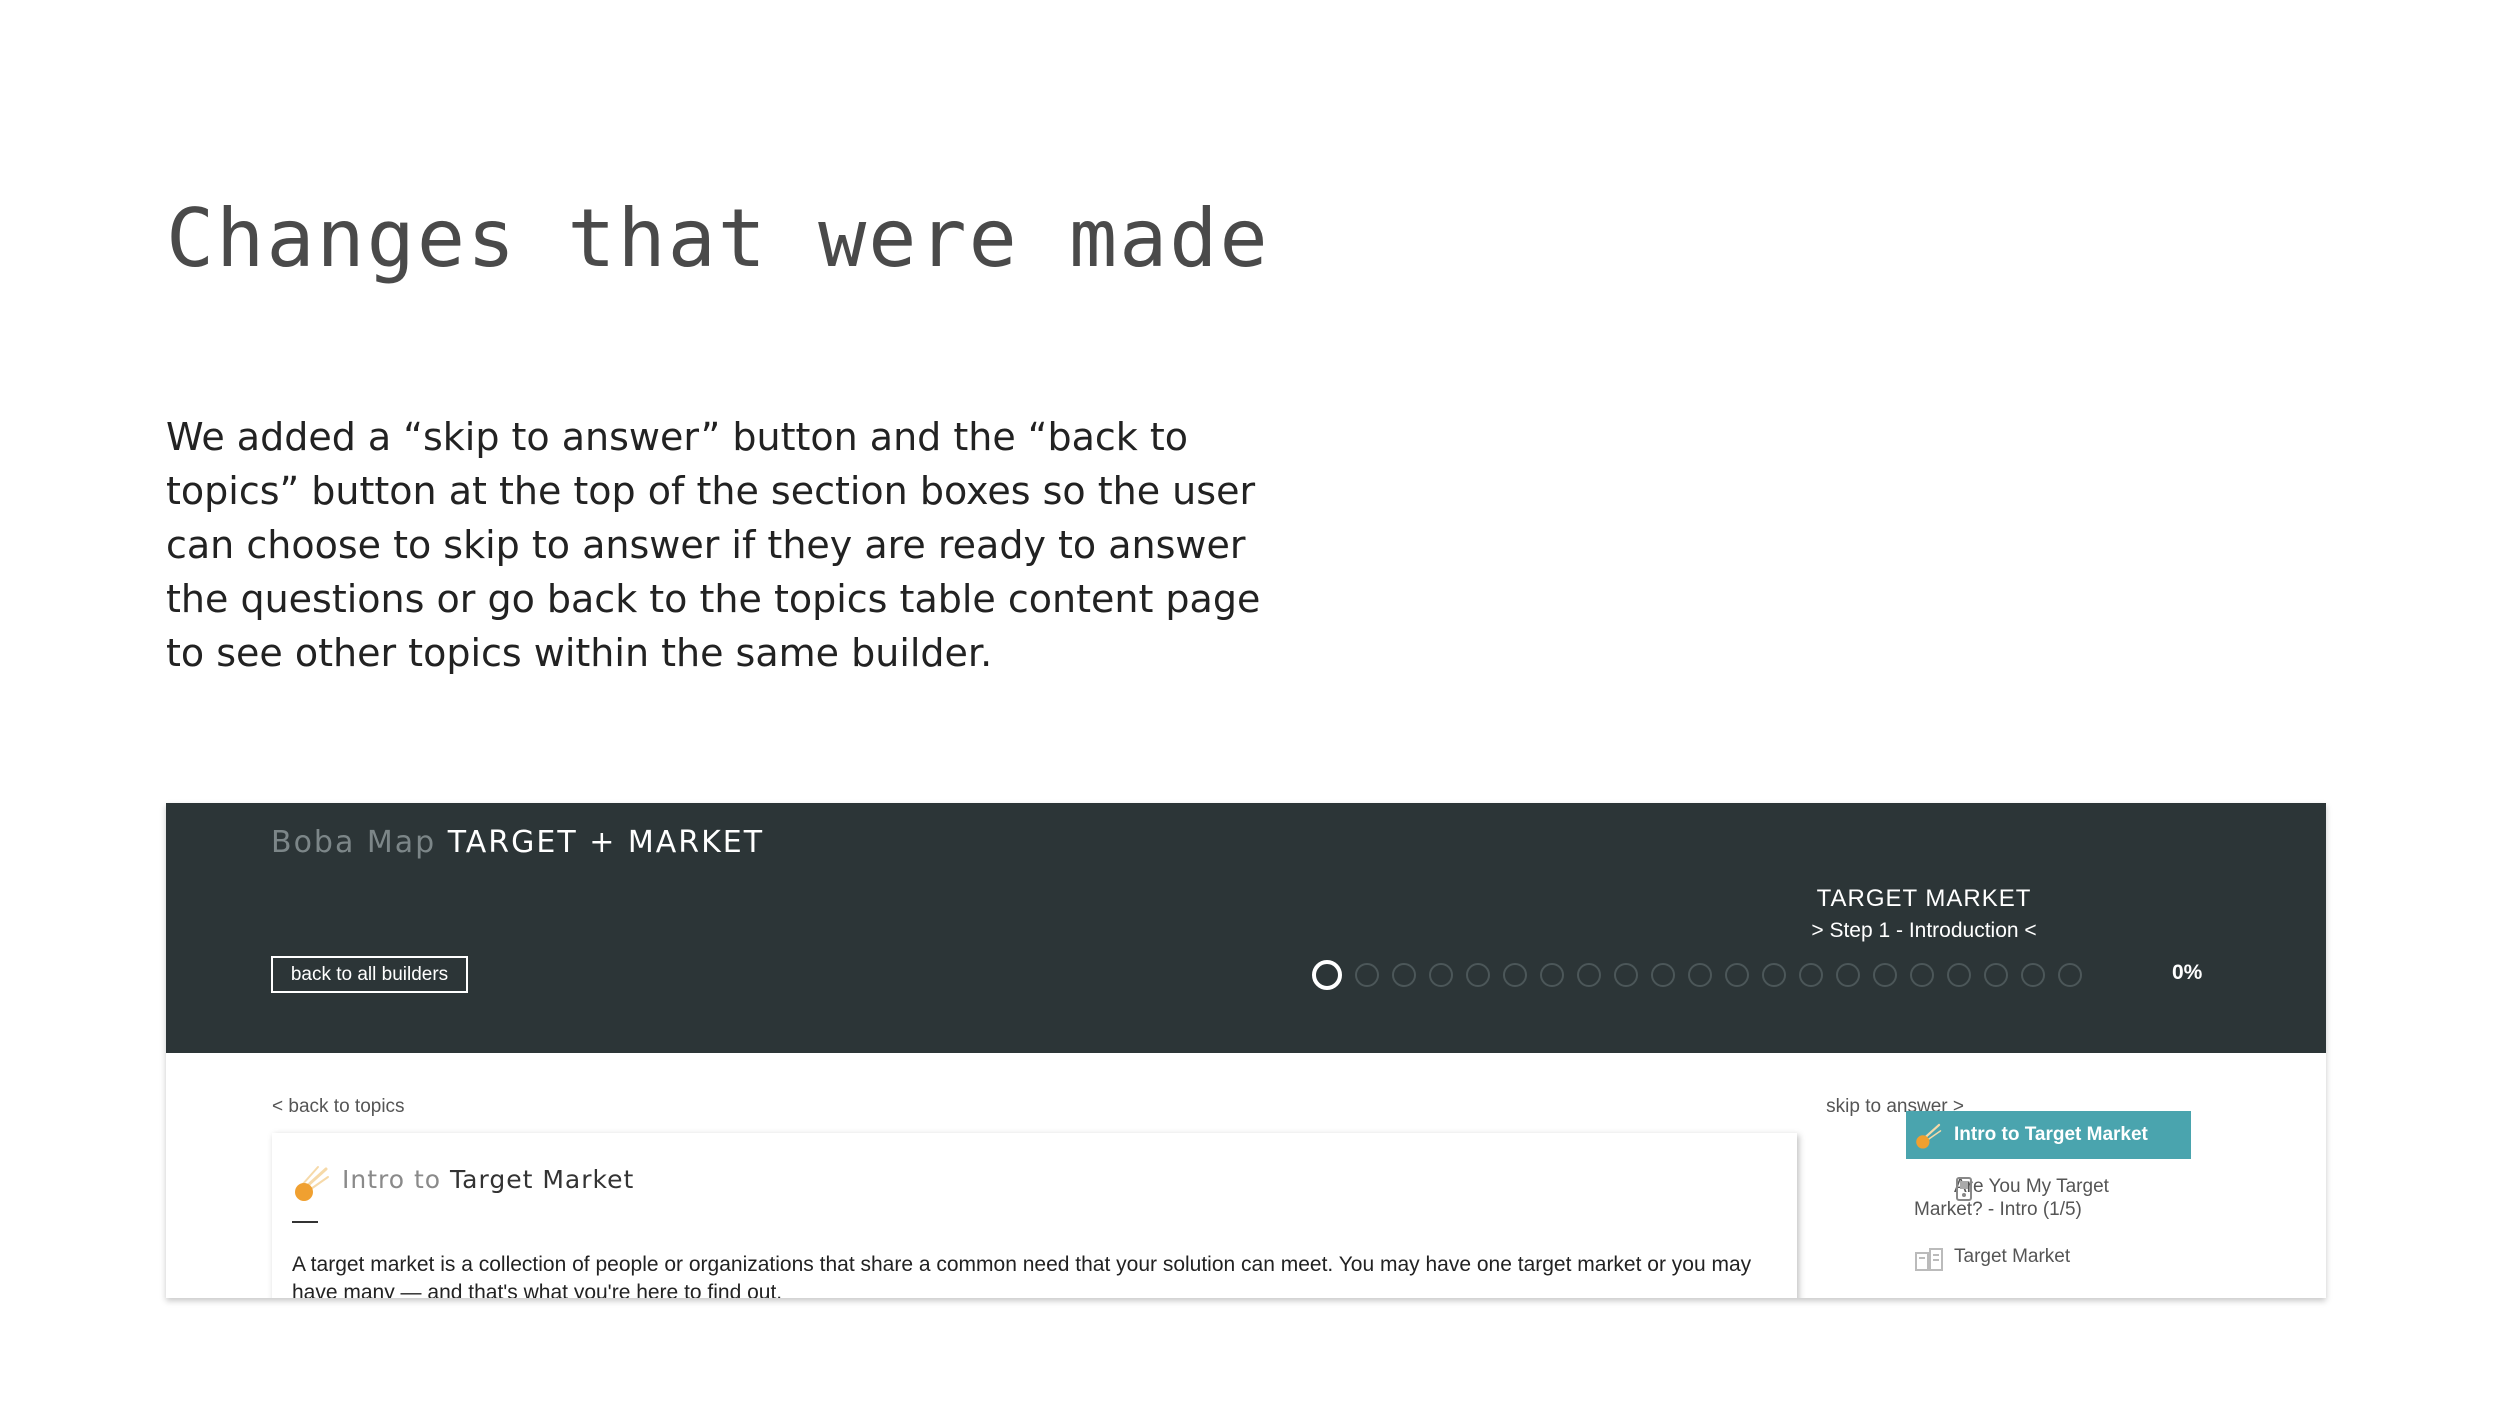 The image size is (2500, 1414). Describe the element at coordinates (1924, 930) in the screenshot. I see `step-subtitle: > Step 1 - Introduction <` at that location.